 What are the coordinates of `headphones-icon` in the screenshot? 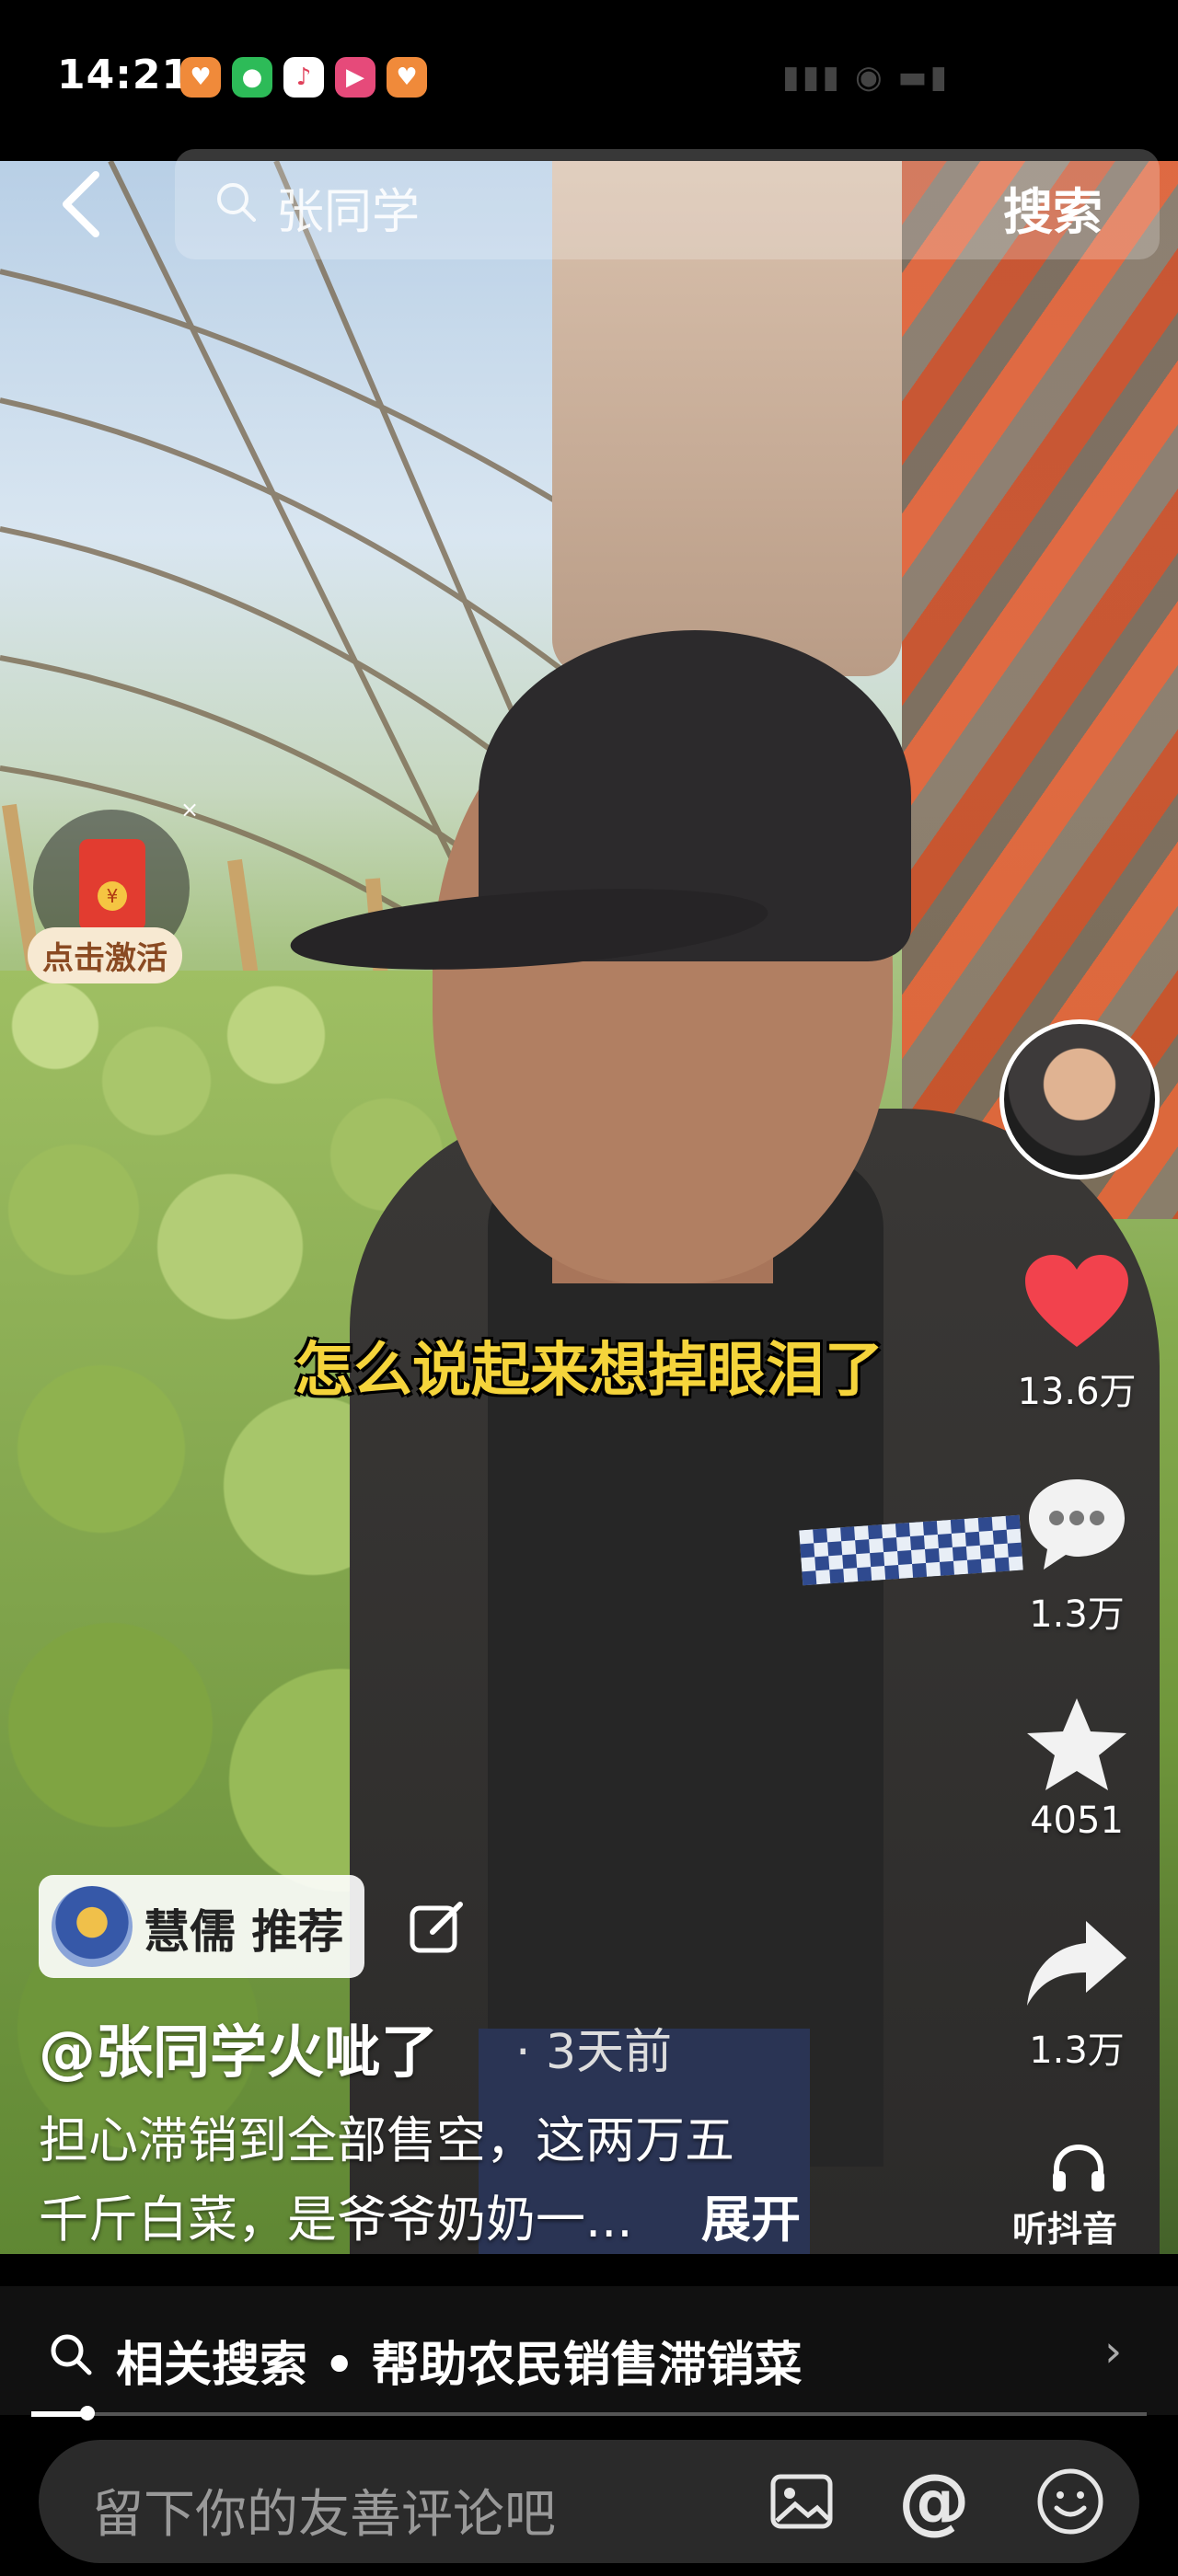 It's located at (1078, 2167).